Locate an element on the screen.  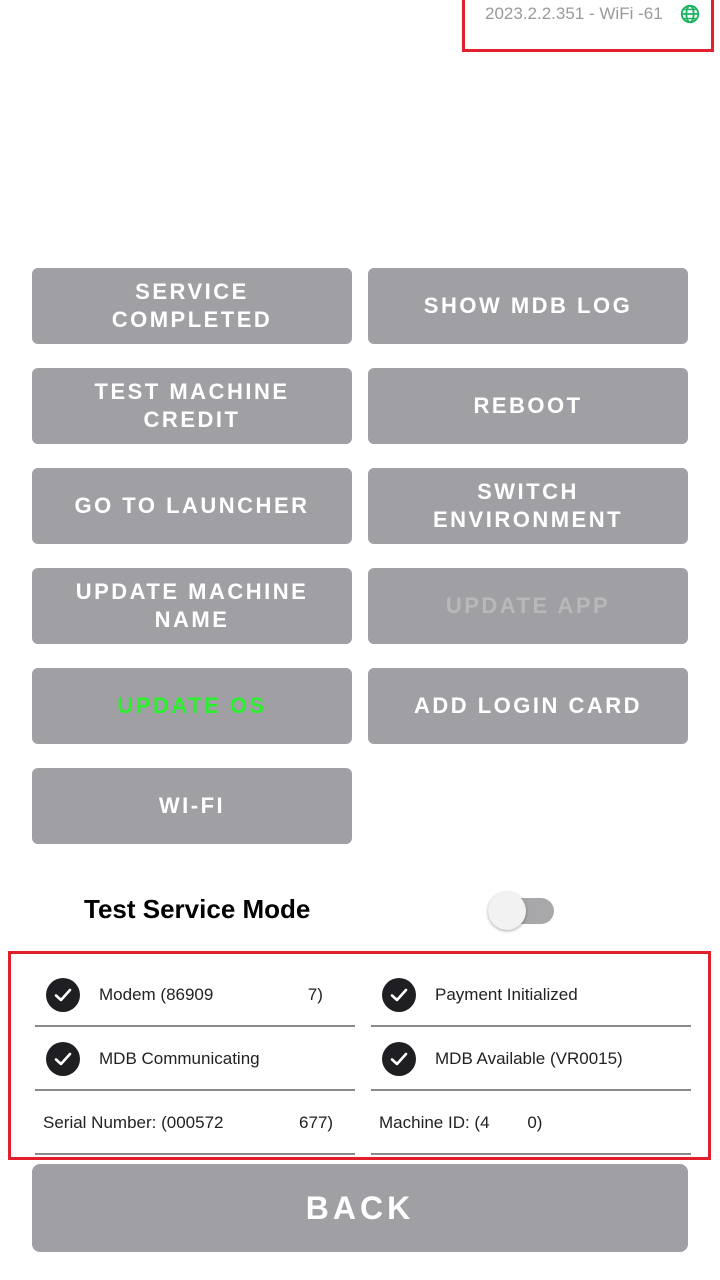
payment-status-text: Payment Initialized is located at coordinates (506, 994).